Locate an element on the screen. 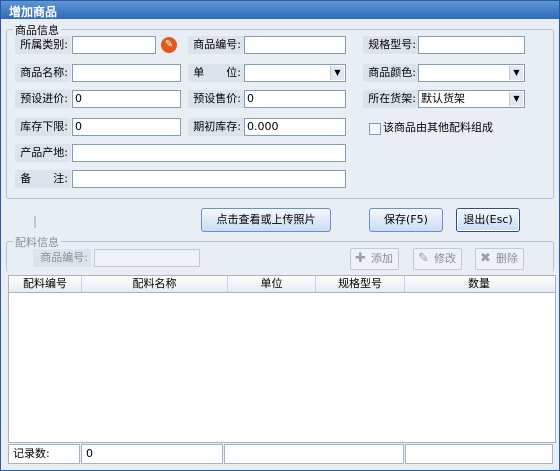 This screenshot has width=560, height=471. add-ingredient-button: ✚ 添加 is located at coordinates (374, 259).